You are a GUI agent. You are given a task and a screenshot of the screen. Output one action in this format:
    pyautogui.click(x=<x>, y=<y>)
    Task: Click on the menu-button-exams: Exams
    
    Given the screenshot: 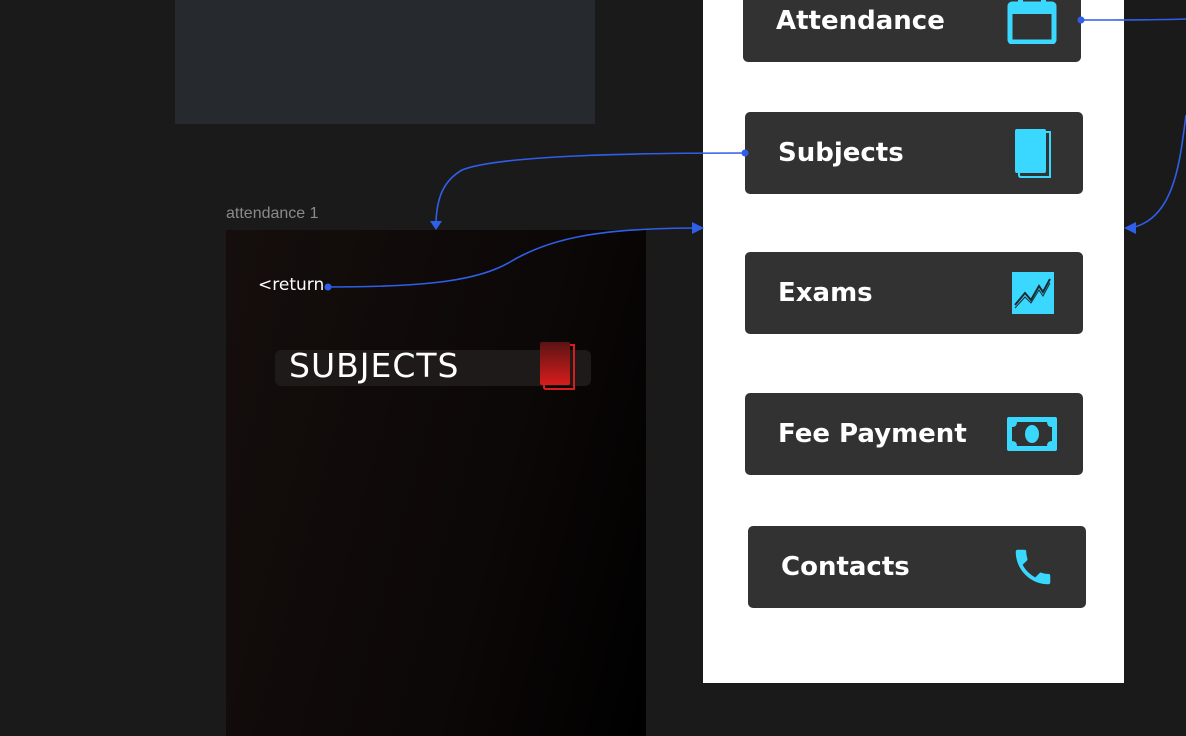 What is the action you would take?
    pyautogui.click(x=914, y=293)
    